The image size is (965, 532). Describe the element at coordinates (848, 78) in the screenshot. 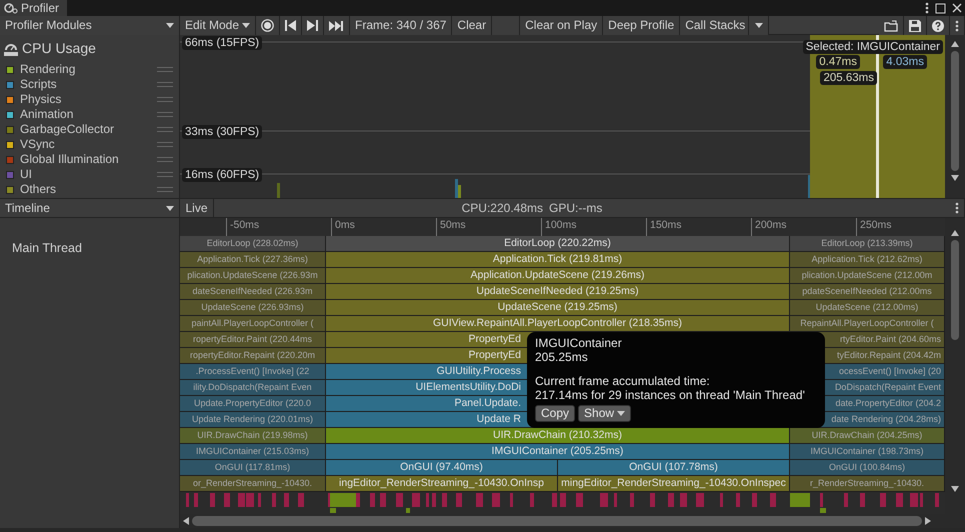

I see `time-reading: 205.63ms` at that location.